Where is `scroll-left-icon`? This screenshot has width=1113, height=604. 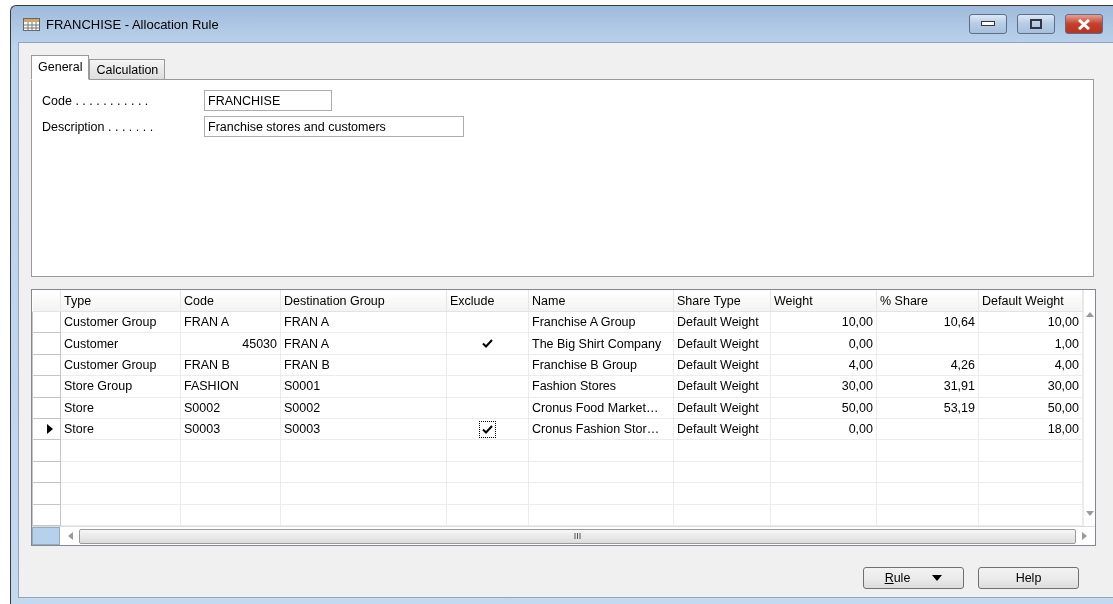
scroll-left-icon is located at coordinates (70, 536).